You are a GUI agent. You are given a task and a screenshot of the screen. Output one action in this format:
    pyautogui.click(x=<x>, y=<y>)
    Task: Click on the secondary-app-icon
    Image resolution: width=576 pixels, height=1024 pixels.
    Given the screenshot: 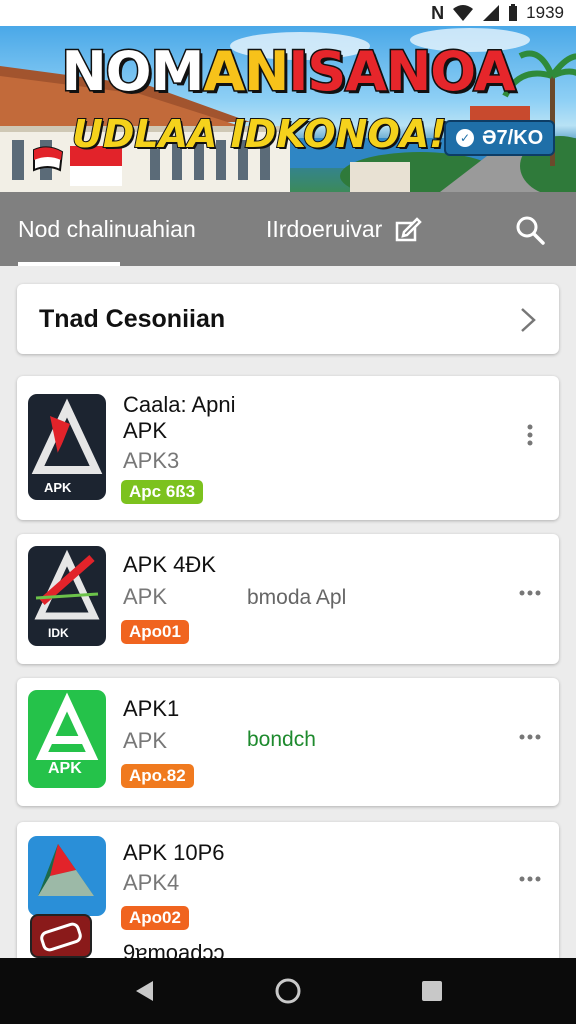 What is the action you would take?
    pyautogui.click(x=61, y=936)
    